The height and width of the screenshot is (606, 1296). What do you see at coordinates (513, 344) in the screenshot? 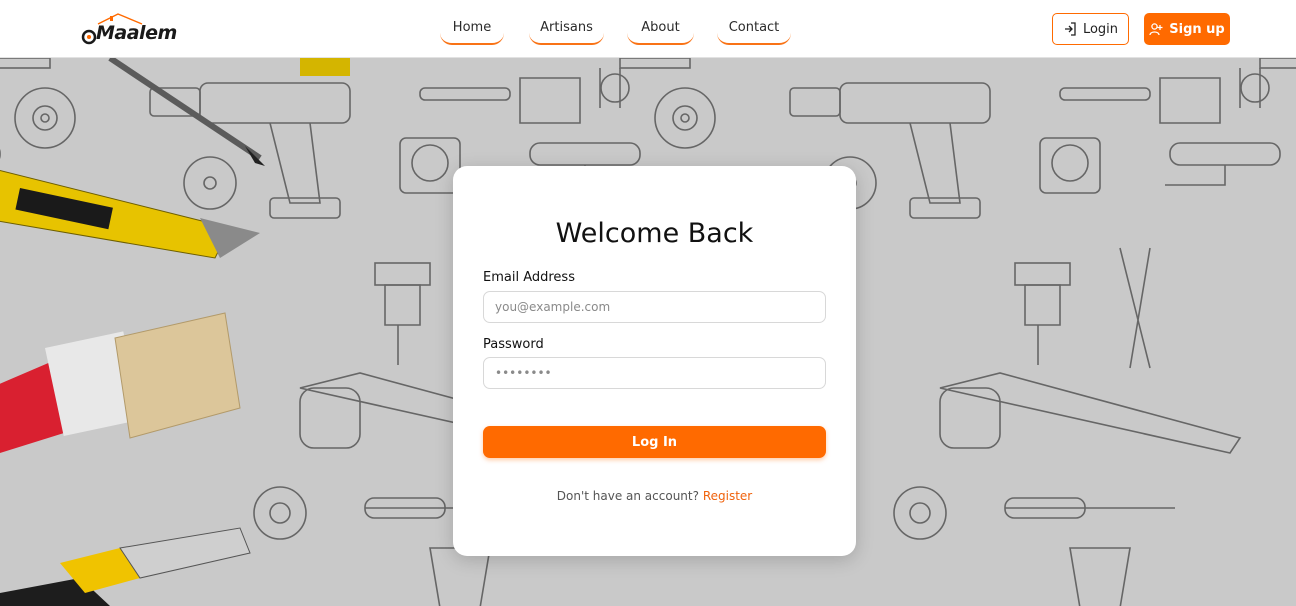
I see `password-label: Password` at bounding box center [513, 344].